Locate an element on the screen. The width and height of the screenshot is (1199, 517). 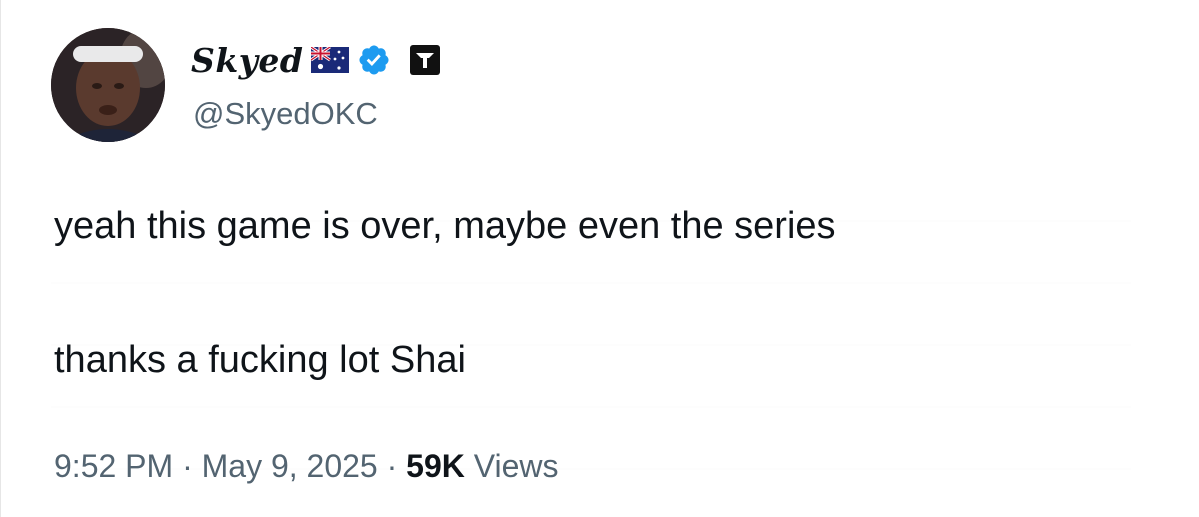
avatar is located at coordinates (108, 85).